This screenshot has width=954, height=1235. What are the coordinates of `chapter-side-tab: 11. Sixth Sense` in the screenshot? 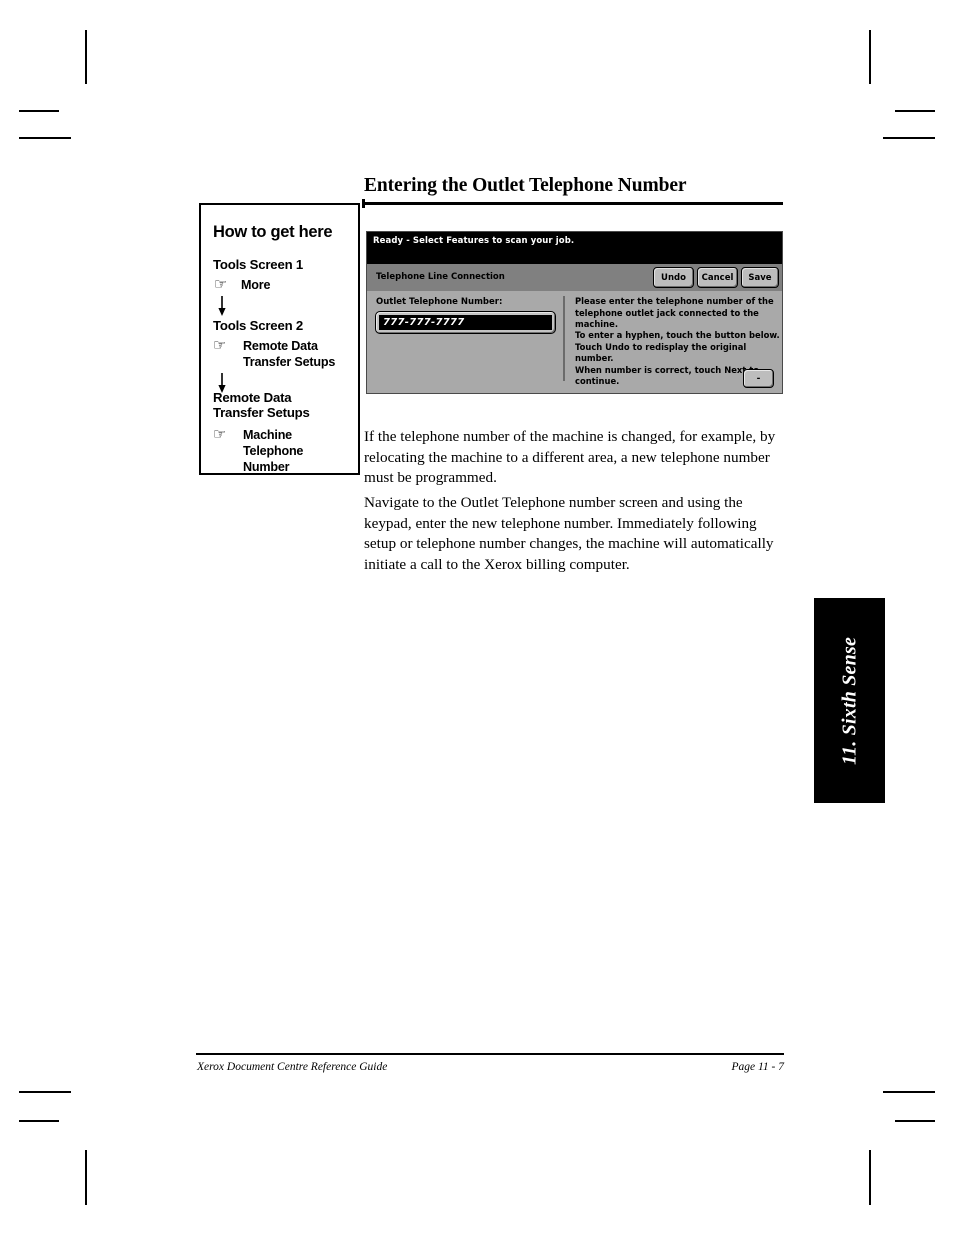 It's located at (849, 700).